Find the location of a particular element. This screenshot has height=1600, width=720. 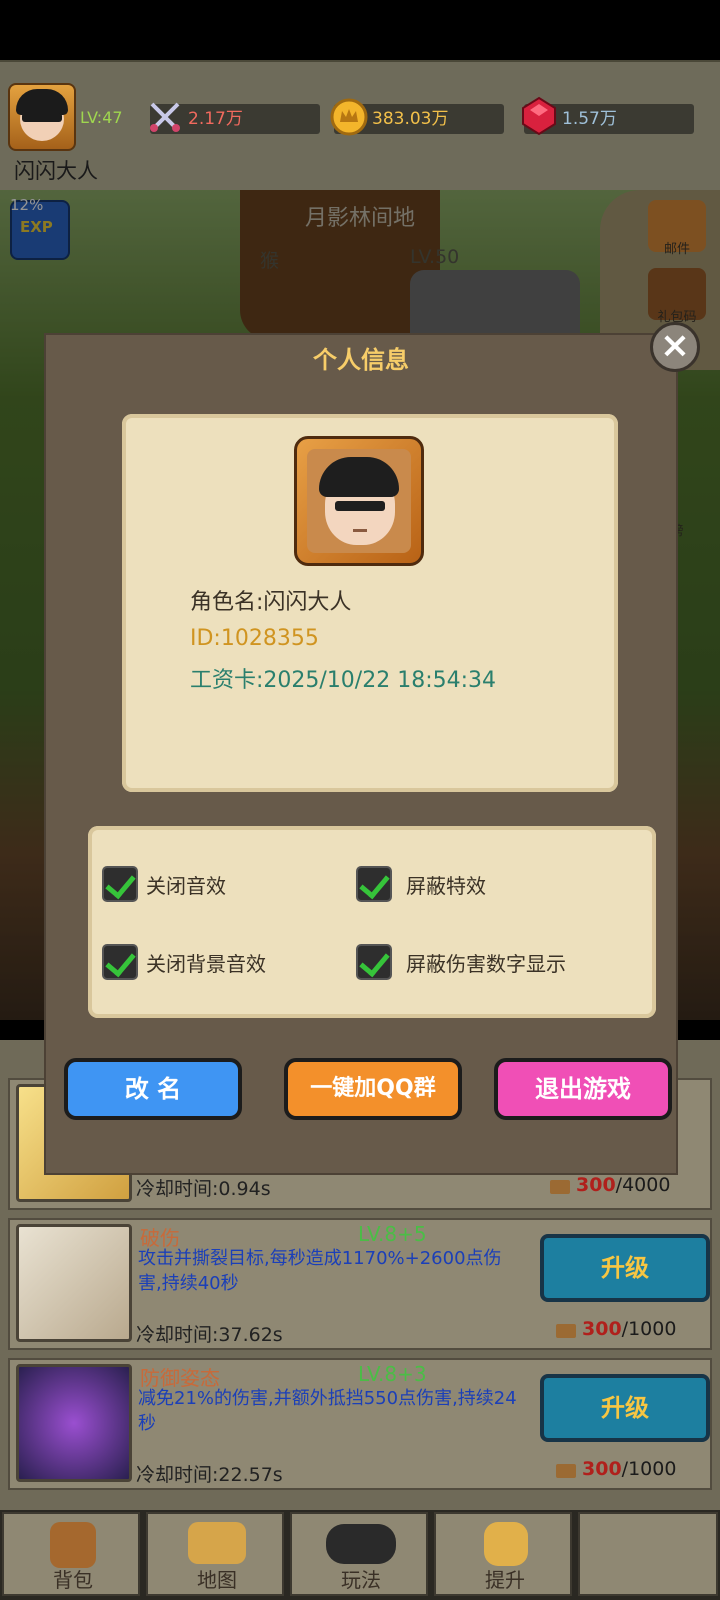

player-id: ID:1028355 is located at coordinates (254, 638).